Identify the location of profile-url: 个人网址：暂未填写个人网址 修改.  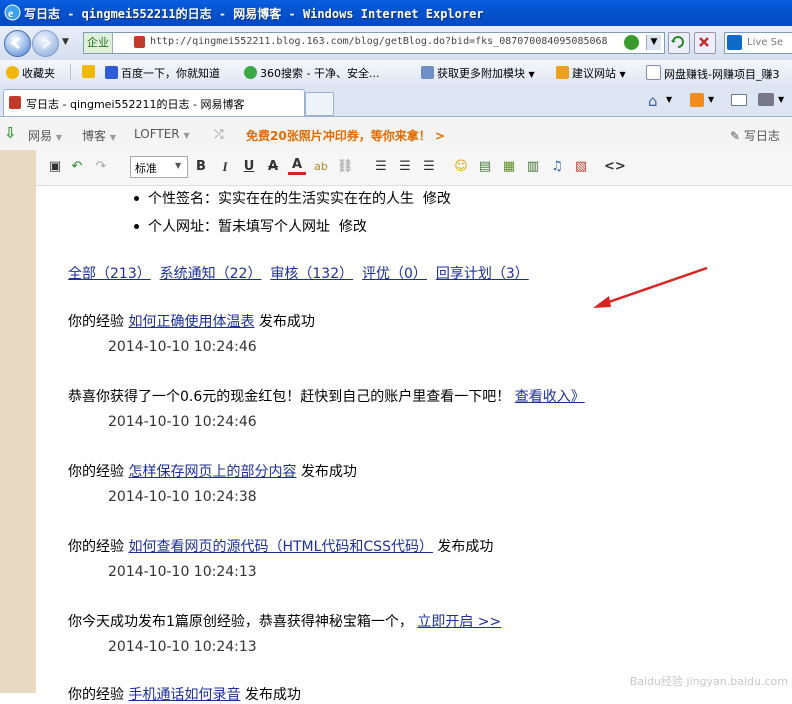
(257, 226).